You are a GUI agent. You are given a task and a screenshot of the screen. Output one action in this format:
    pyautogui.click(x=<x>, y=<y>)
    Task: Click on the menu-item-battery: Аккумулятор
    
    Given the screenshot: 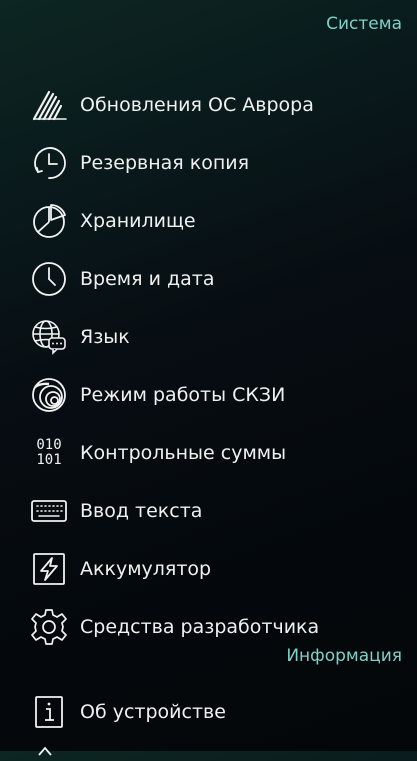 What is the action you would take?
    pyautogui.click(x=208, y=569)
    